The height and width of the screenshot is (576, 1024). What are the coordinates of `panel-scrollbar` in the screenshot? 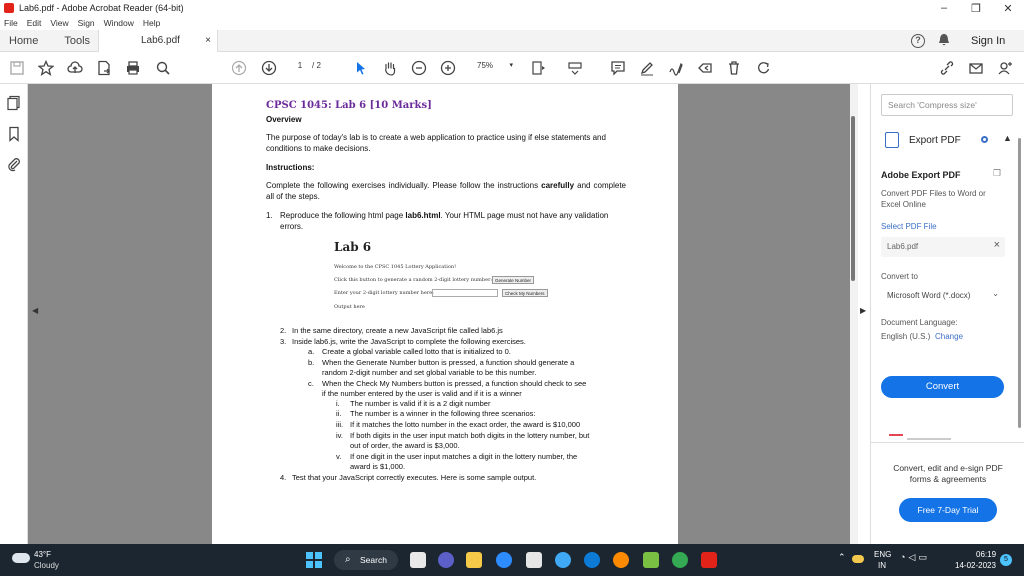 It's located at (1019, 283).